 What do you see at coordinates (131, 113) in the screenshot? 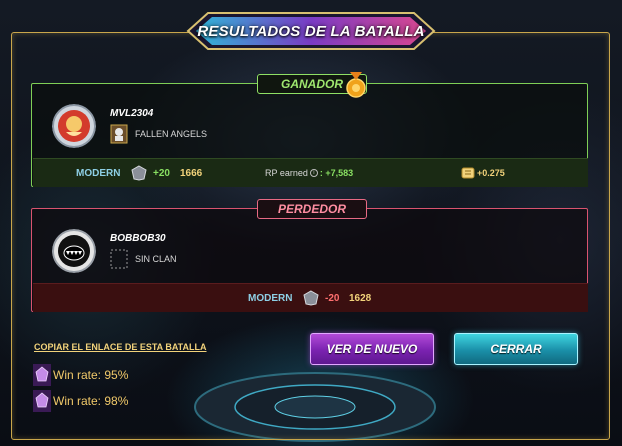
I see `winner-player-name: MVL2304` at bounding box center [131, 113].